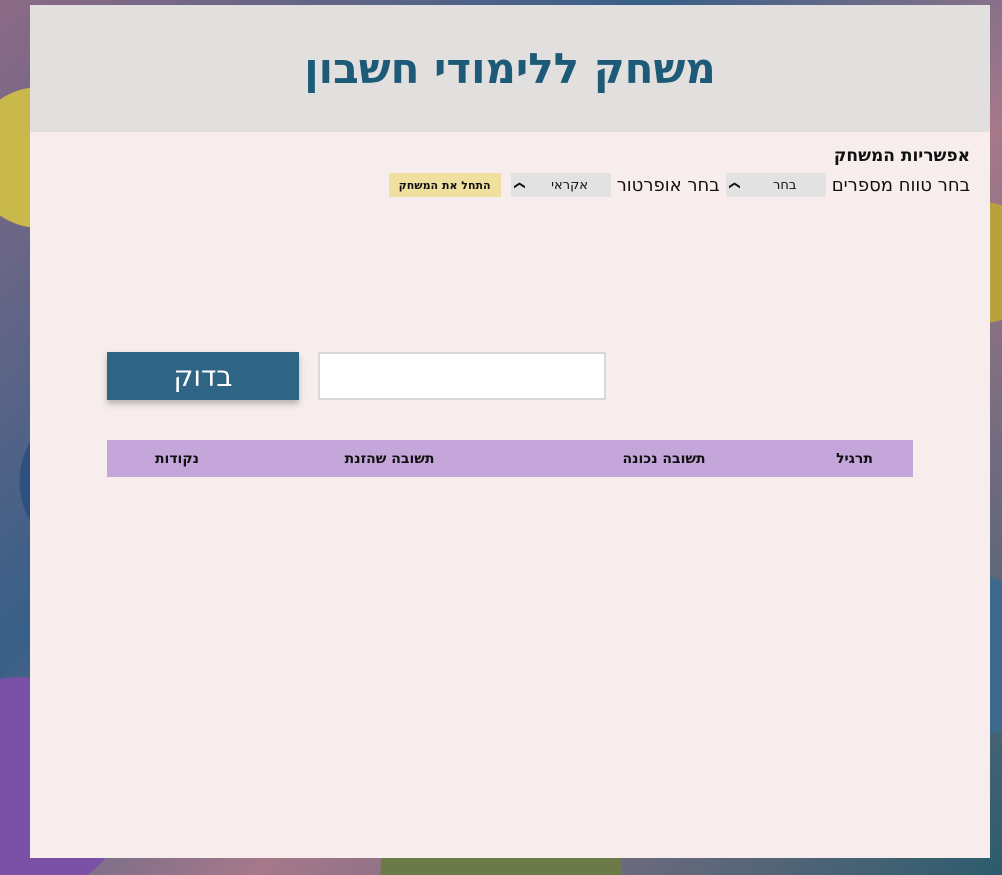 The width and height of the screenshot is (1002, 875). I want to click on answer-row: בדוק, so click(357, 376).